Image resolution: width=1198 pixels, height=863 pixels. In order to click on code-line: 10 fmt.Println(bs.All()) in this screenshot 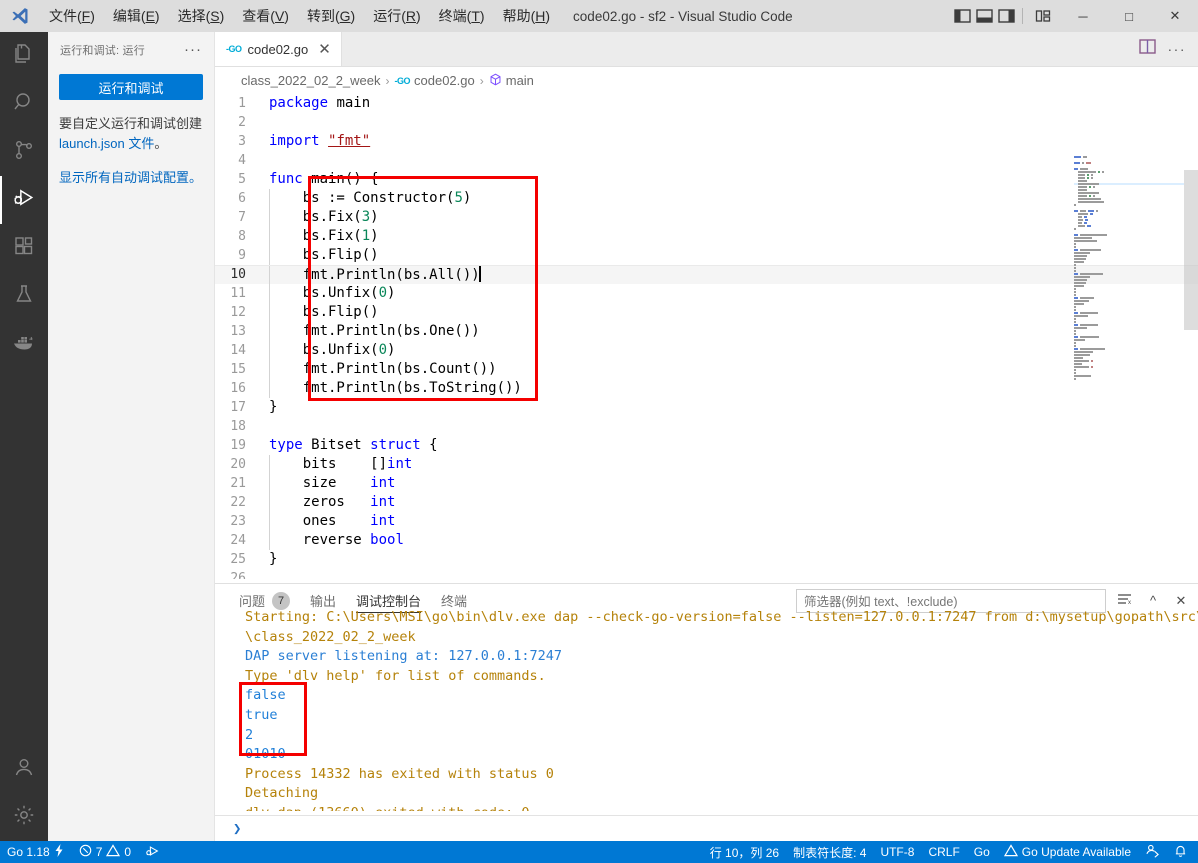, I will do `click(706, 274)`.